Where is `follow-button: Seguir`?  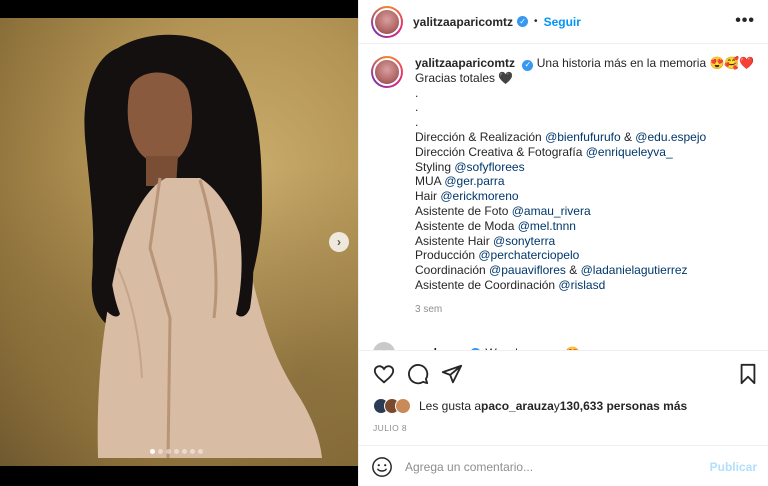
follow-button: Seguir is located at coordinates (562, 22).